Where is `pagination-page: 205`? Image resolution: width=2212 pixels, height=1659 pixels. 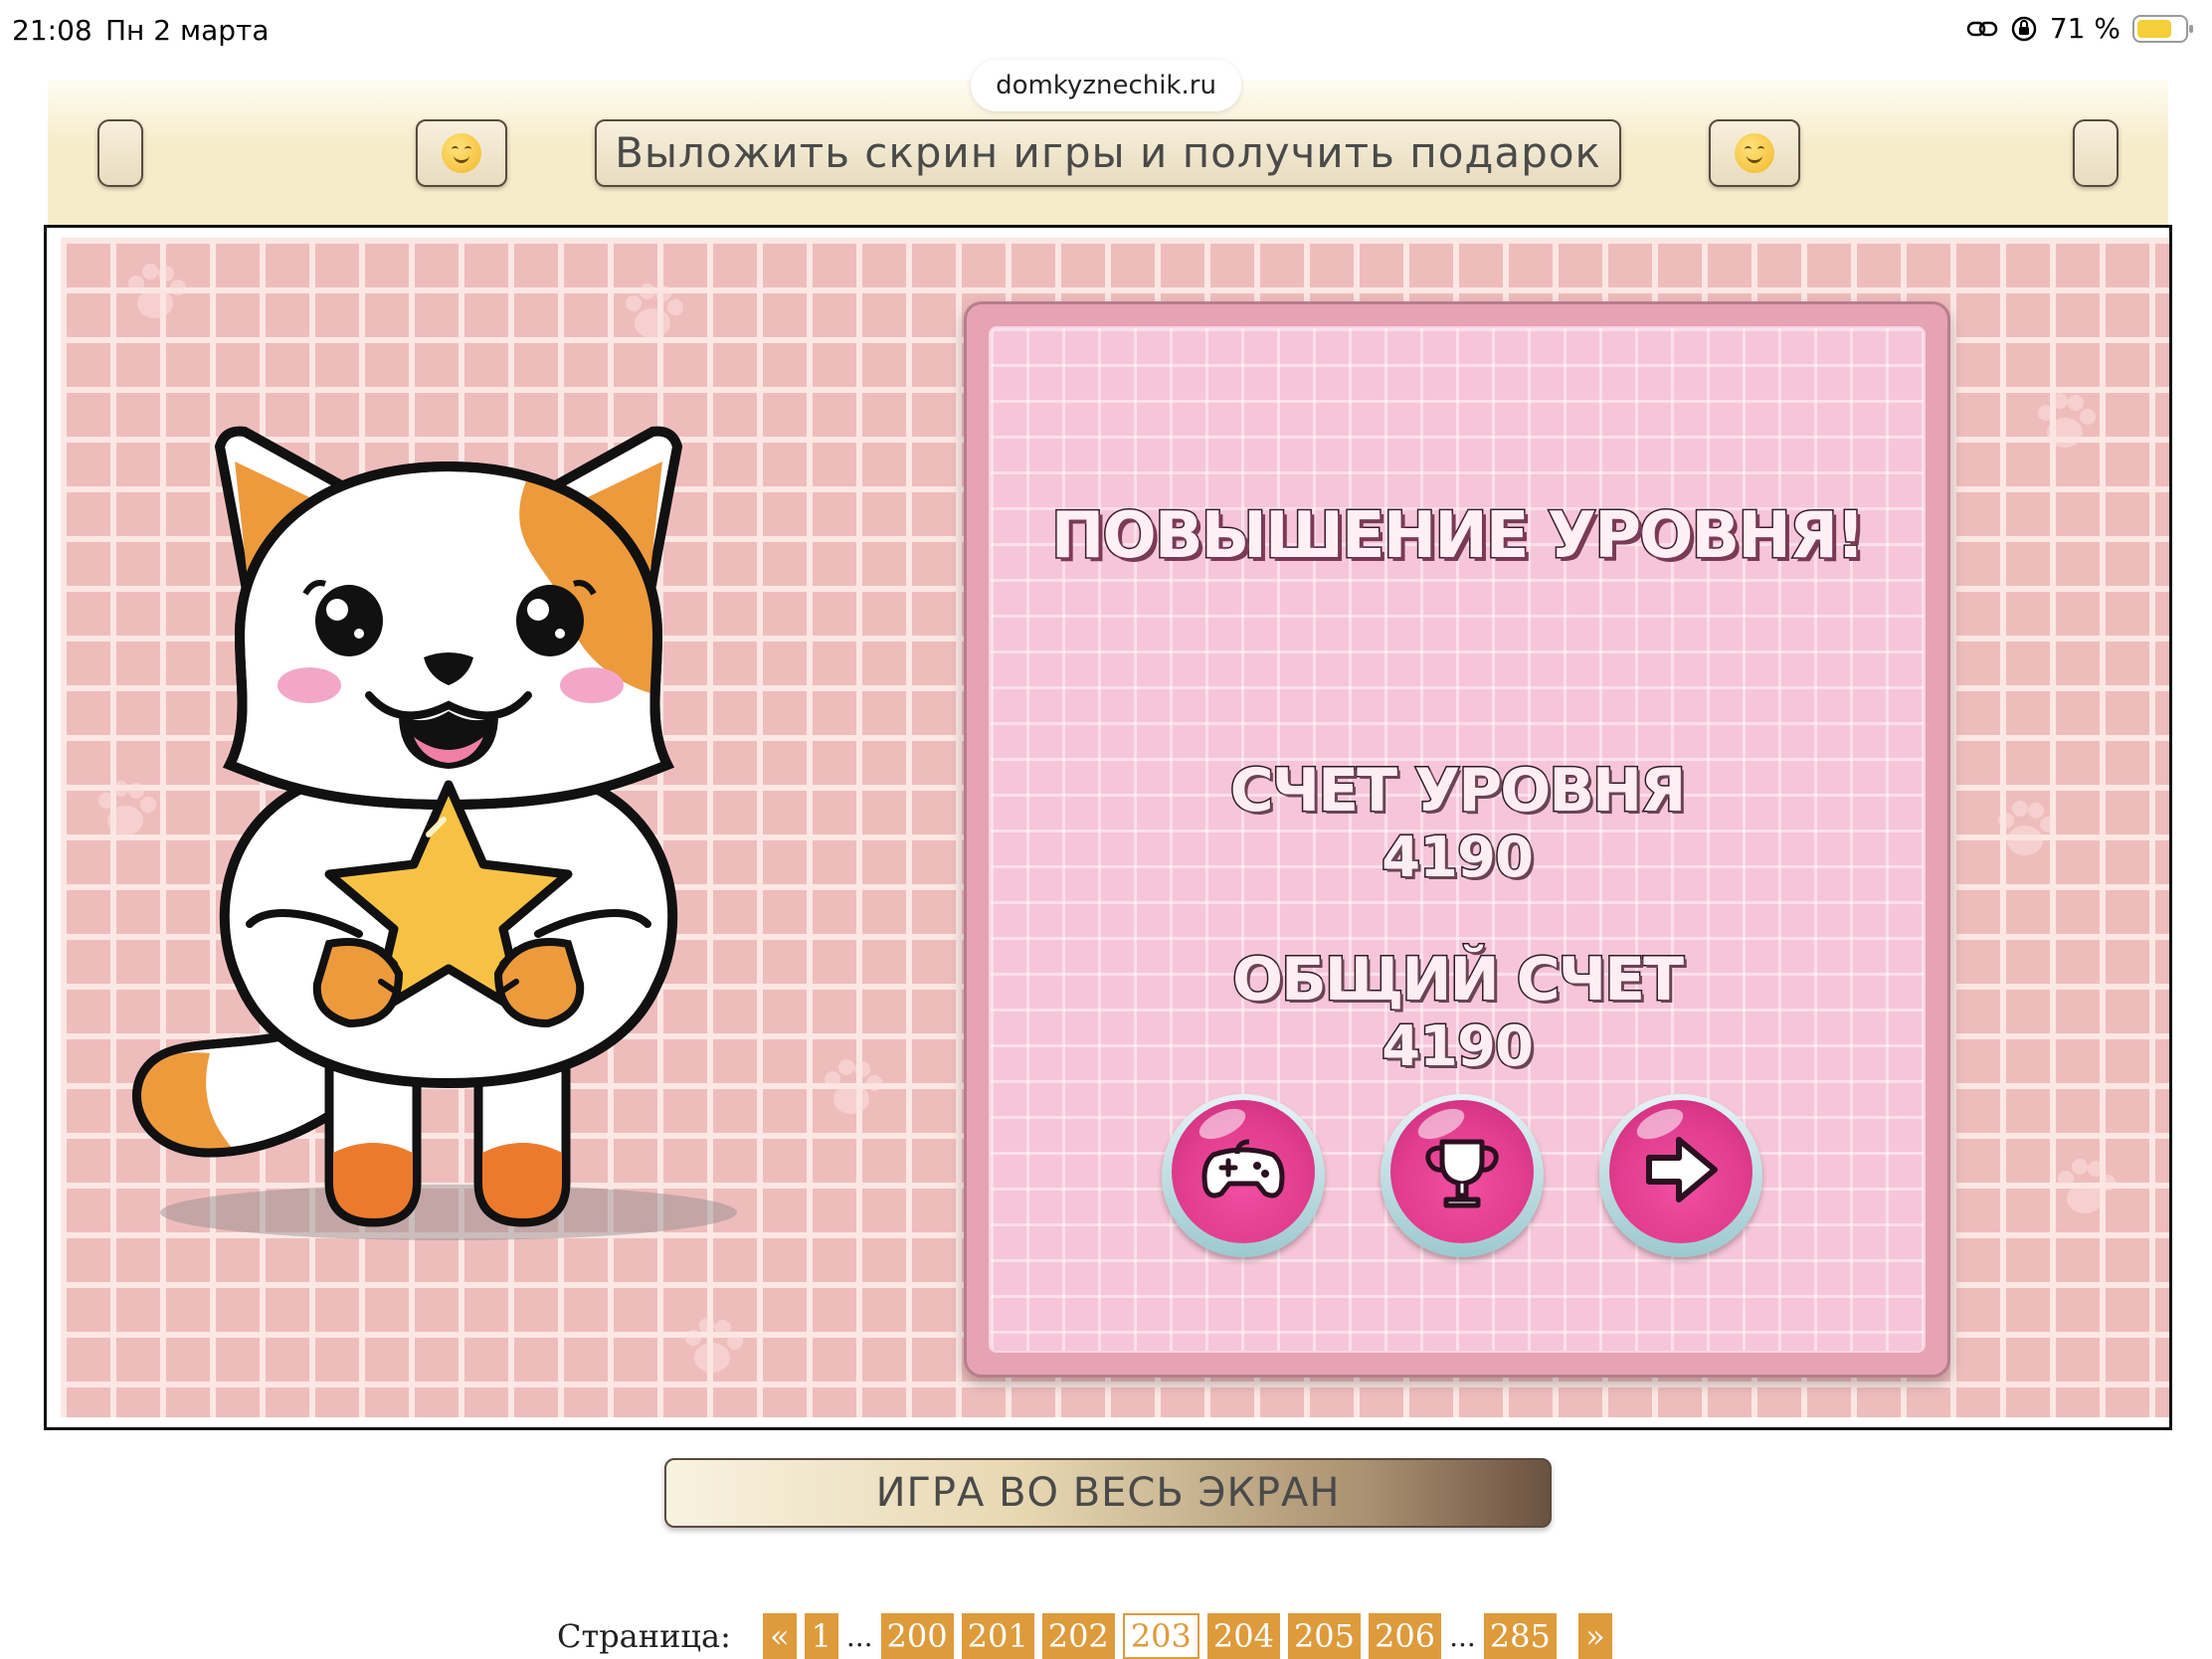 pagination-page: 205 is located at coordinates (1324, 1636).